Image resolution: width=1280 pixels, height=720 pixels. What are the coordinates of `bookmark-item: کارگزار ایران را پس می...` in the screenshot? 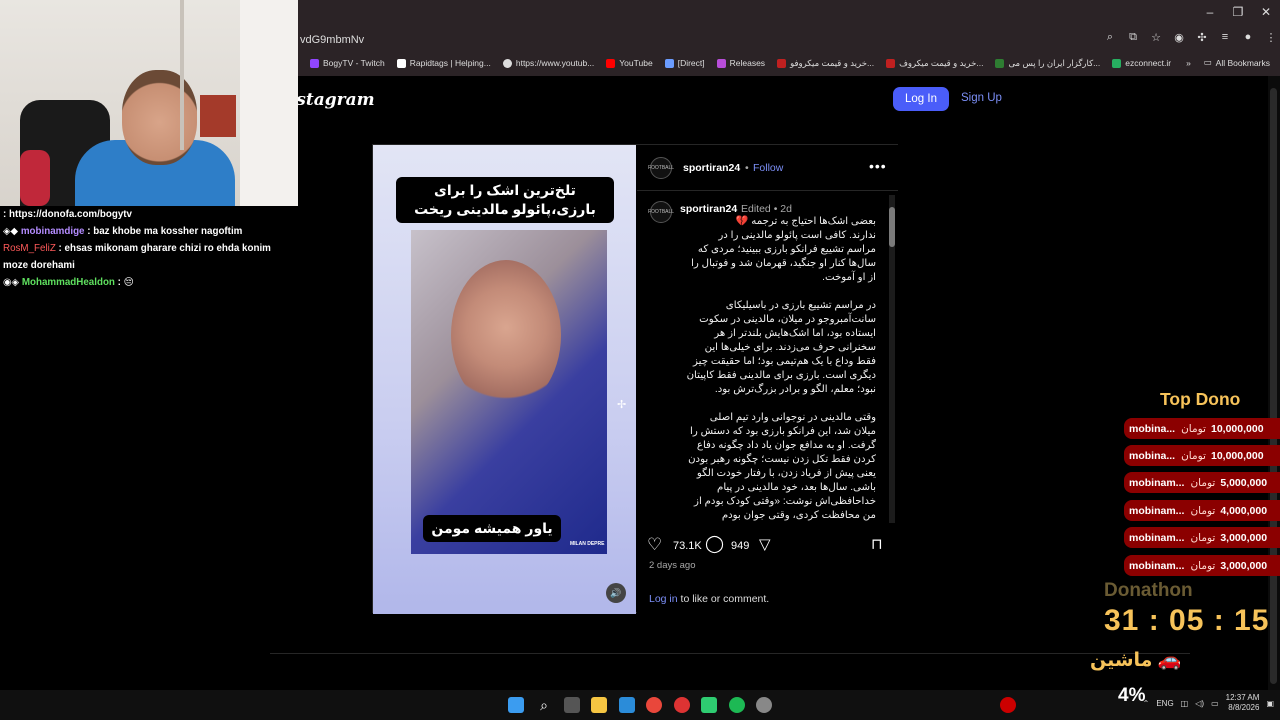 It's located at (1047, 63).